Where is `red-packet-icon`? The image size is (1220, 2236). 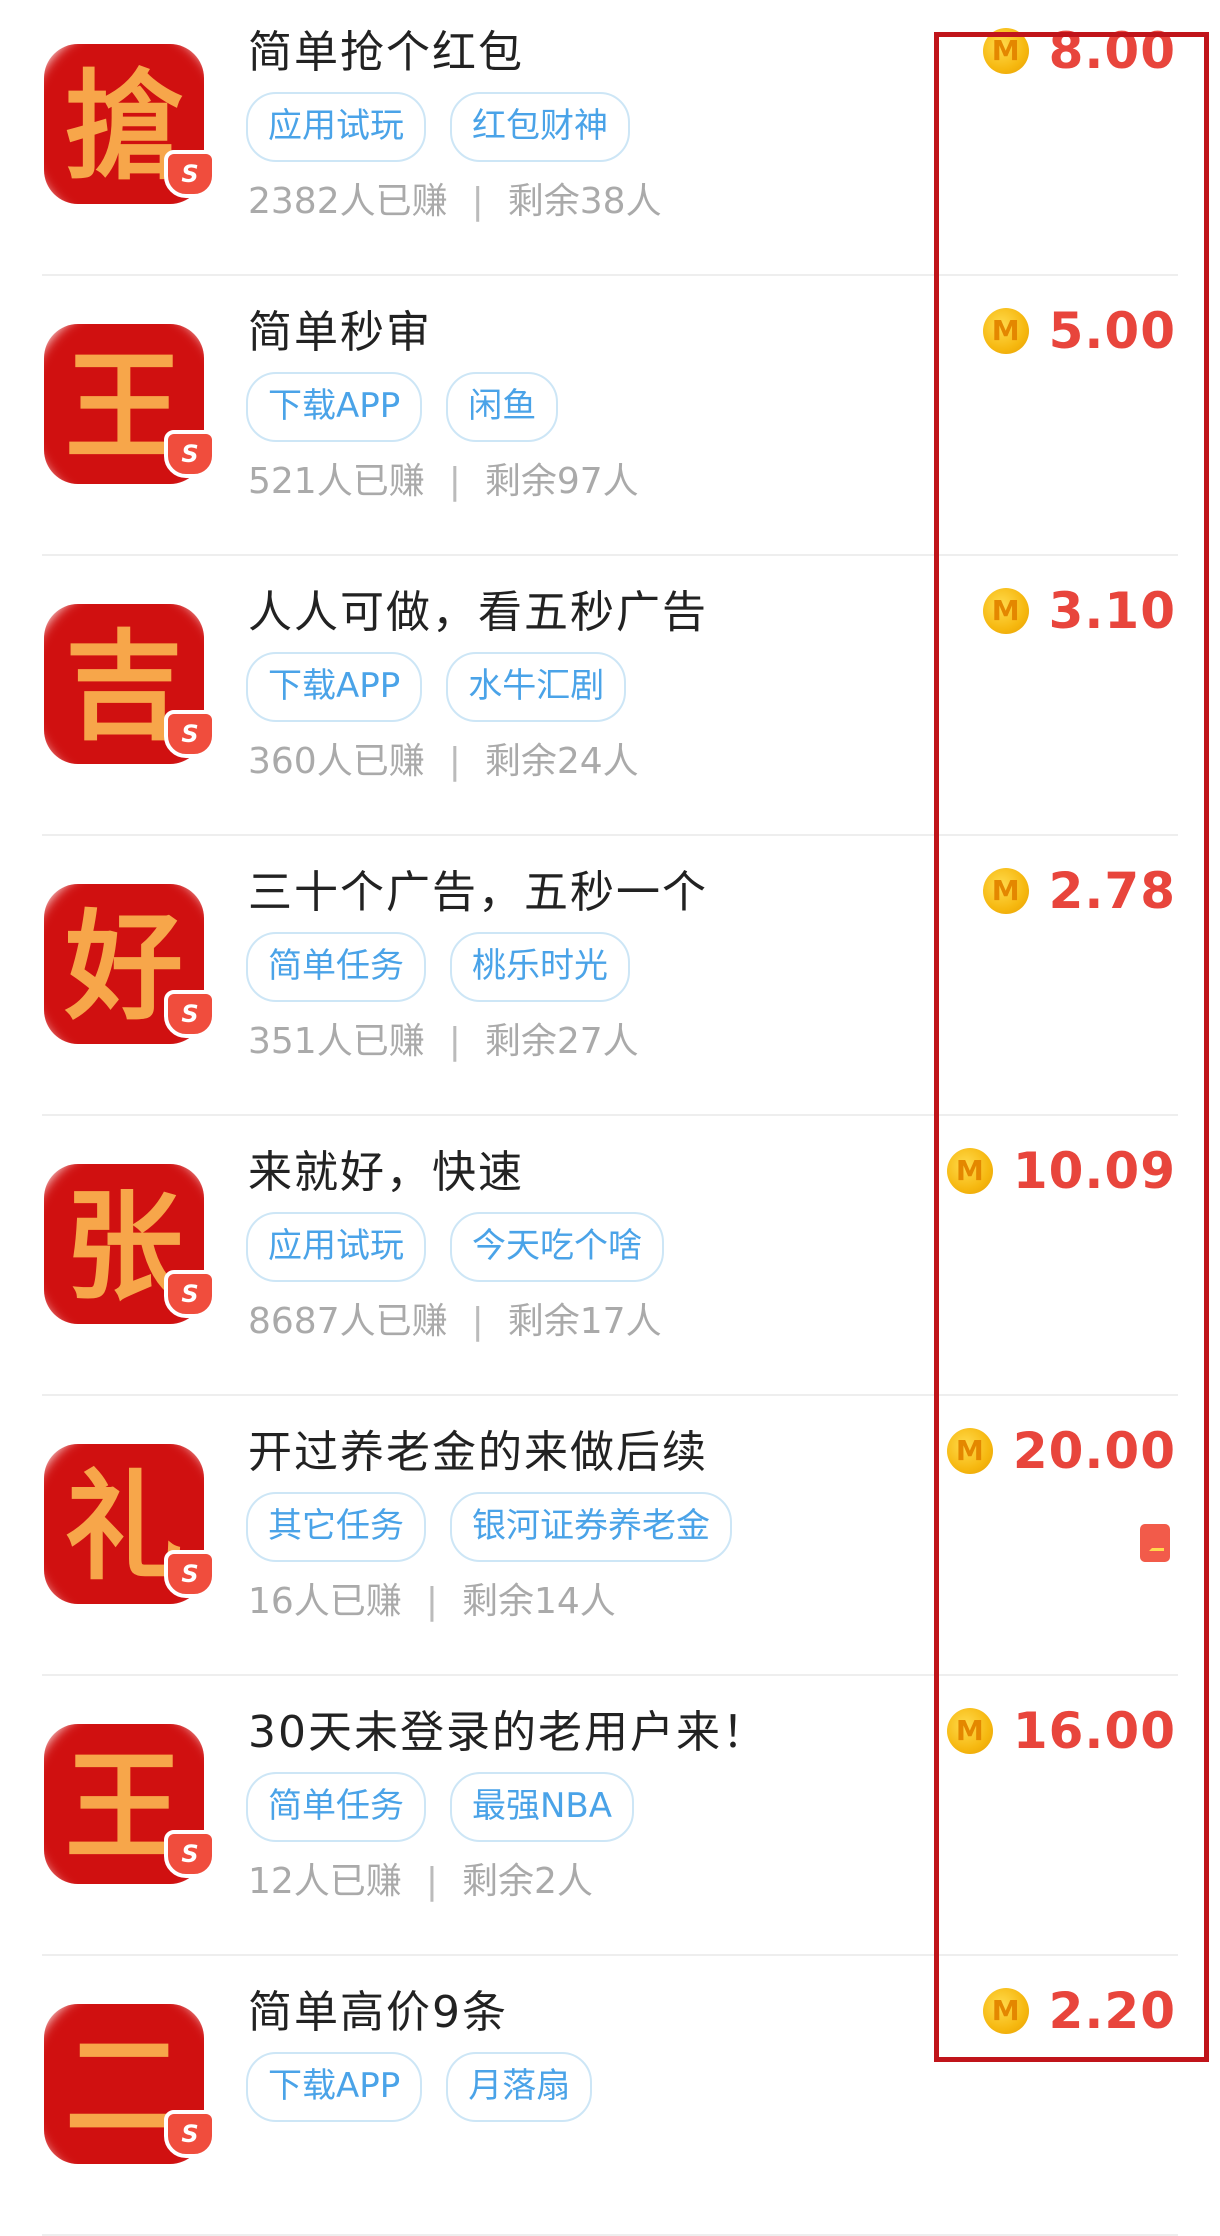
red-packet-icon is located at coordinates (1155, 1543).